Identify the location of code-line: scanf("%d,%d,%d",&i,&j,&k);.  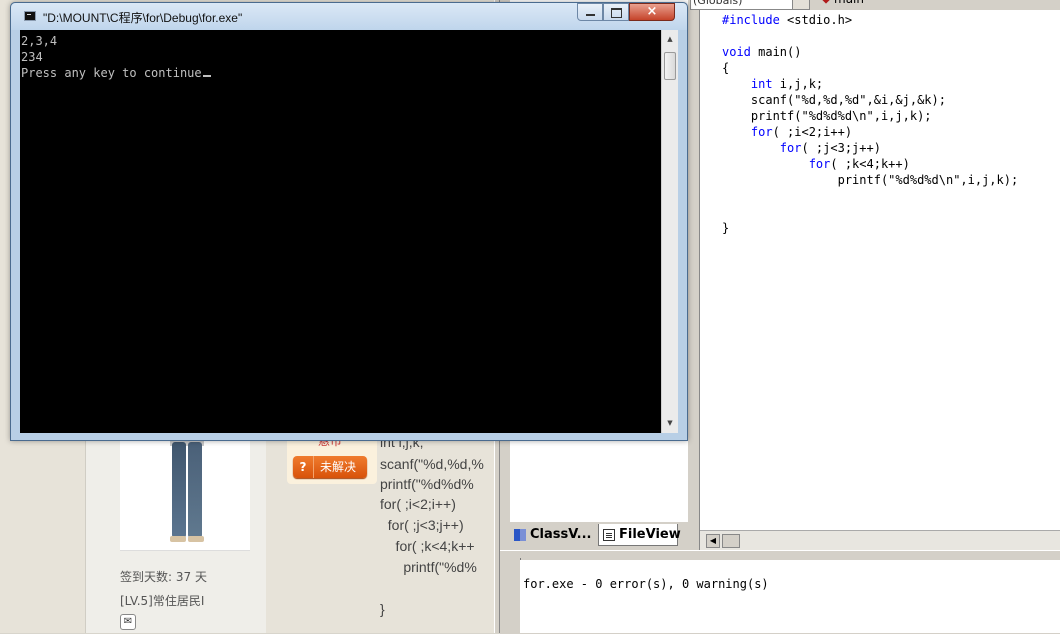
(834, 100).